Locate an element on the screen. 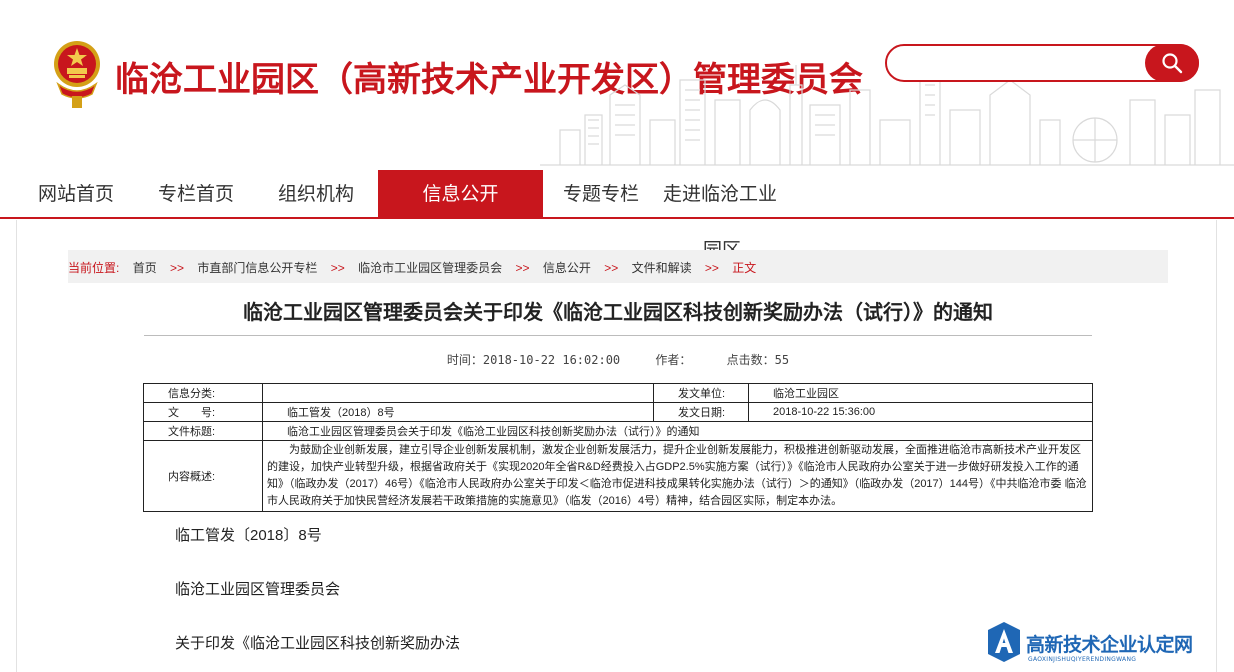  main-nav: 网站首页 专栏首页 组织机构 信息公开 专题专栏 走进临沧工业 is located at coordinates (617, 195).